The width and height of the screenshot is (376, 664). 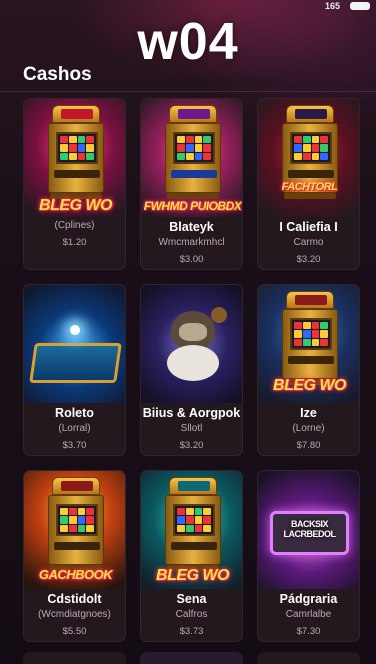 I want to click on neon-sign: BACKSIX LACRBEDOL, so click(x=310, y=529).